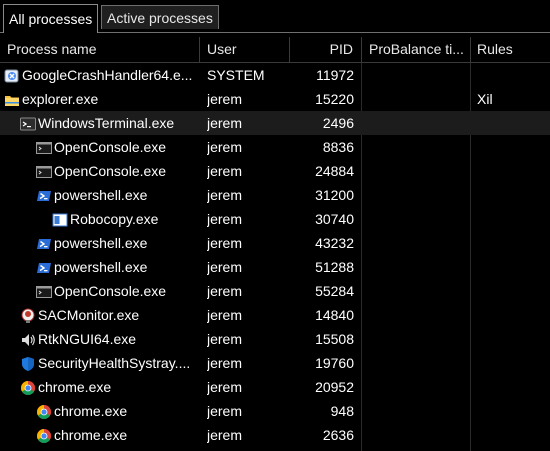  What do you see at coordinates (51, 18) in the screenshot?
I see `tab-all-processes: All processes` at bounding box center [51, 18].